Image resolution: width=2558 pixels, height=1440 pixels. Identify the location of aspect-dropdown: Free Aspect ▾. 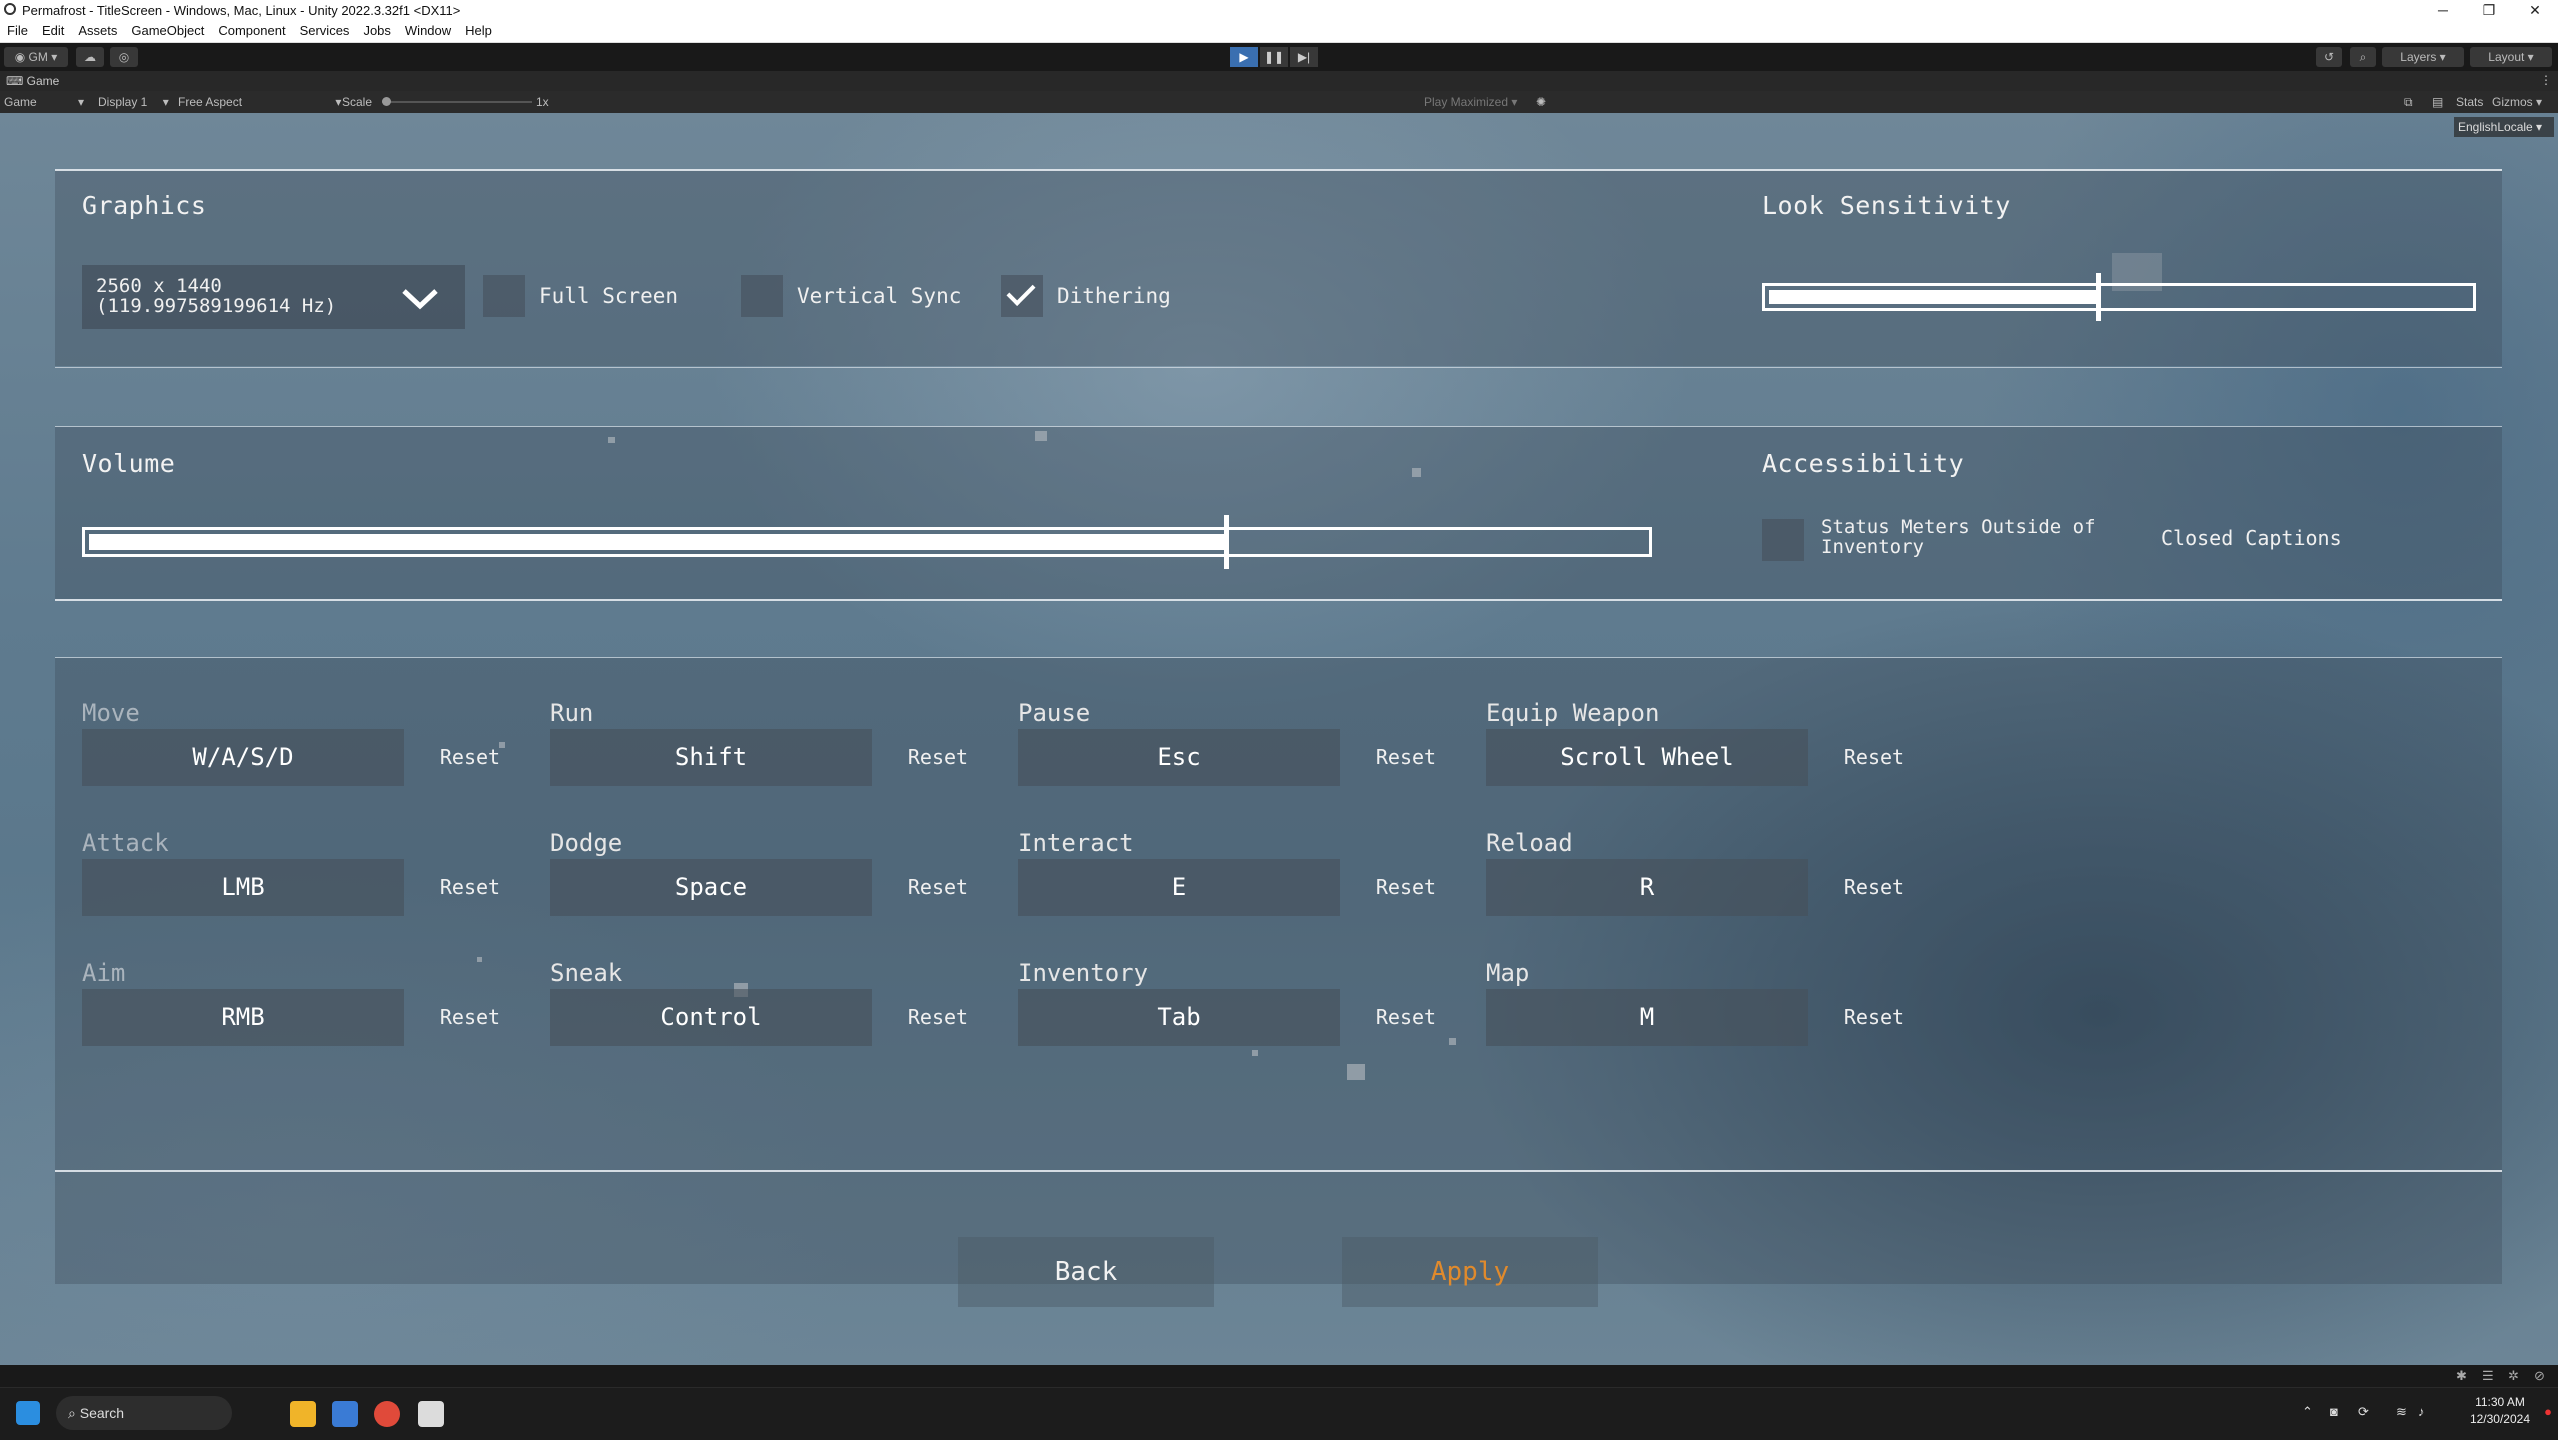
(259, 102).